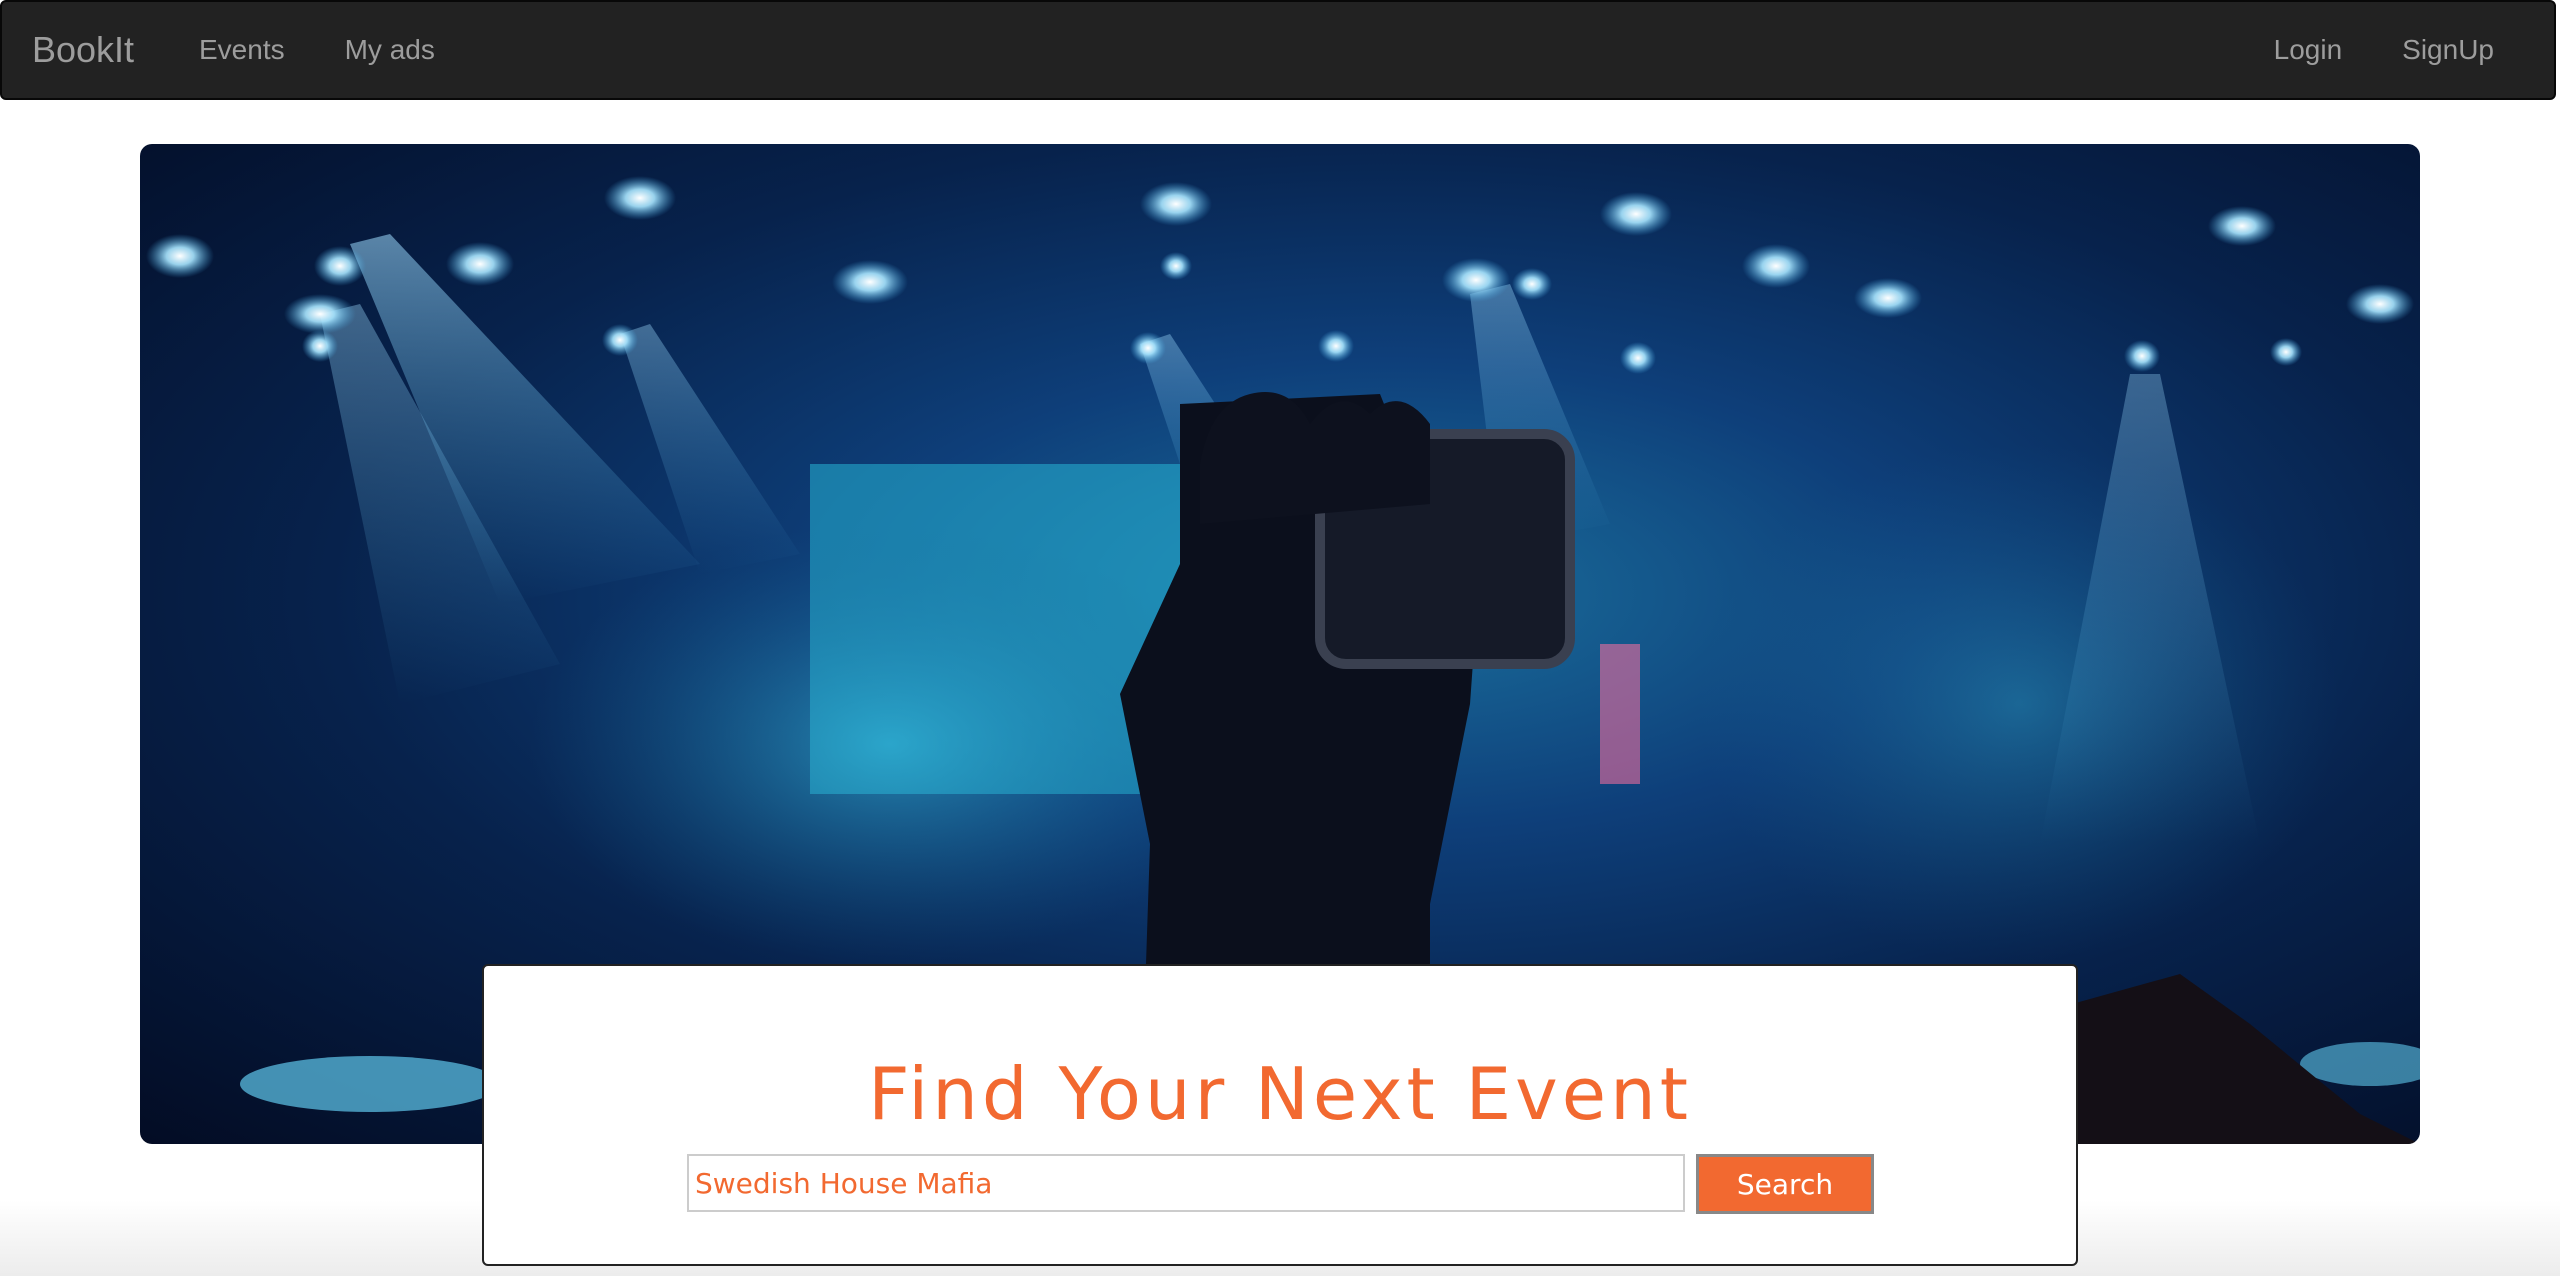  I want to click on brand-logo: BookIt, so click(83, 50).